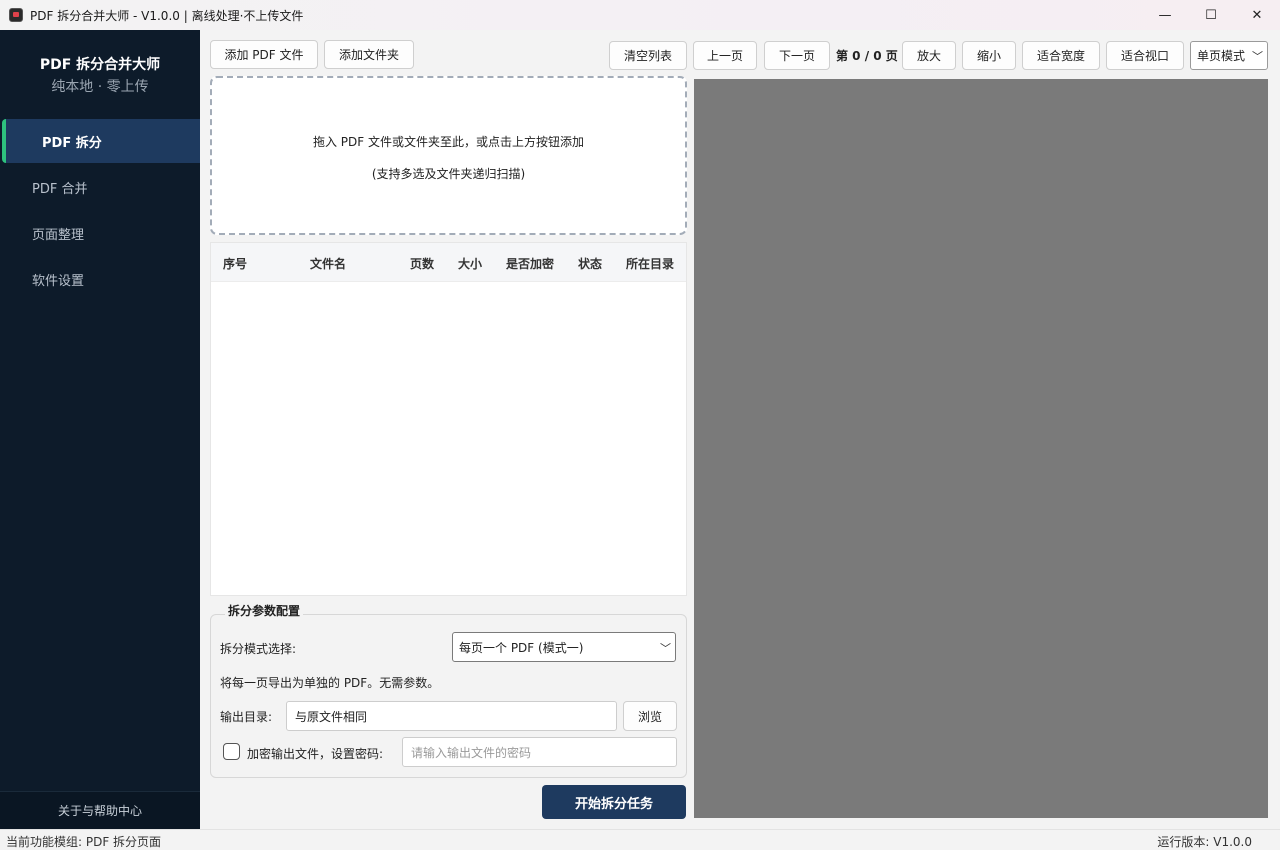  What do you see at coordinates (1165, 15) in the screenshot?
I see `minimize-icon: —` at bounding box center [1165, 15].